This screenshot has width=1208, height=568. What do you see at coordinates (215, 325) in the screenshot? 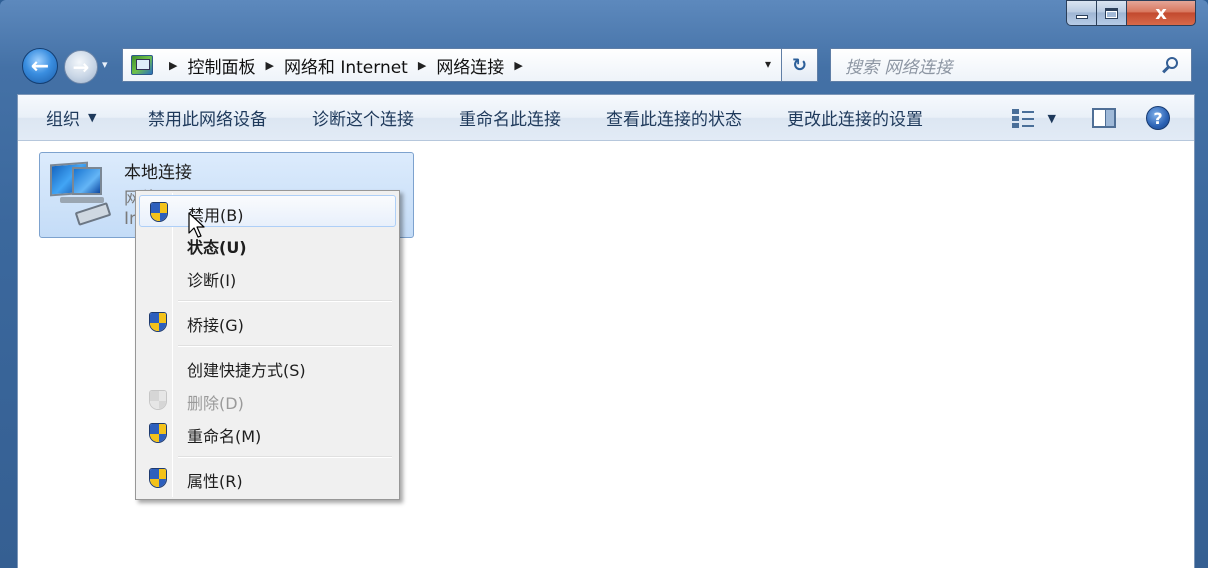
I see `menu-item-label: 桥接(G)` at bounding box center [215, 325].